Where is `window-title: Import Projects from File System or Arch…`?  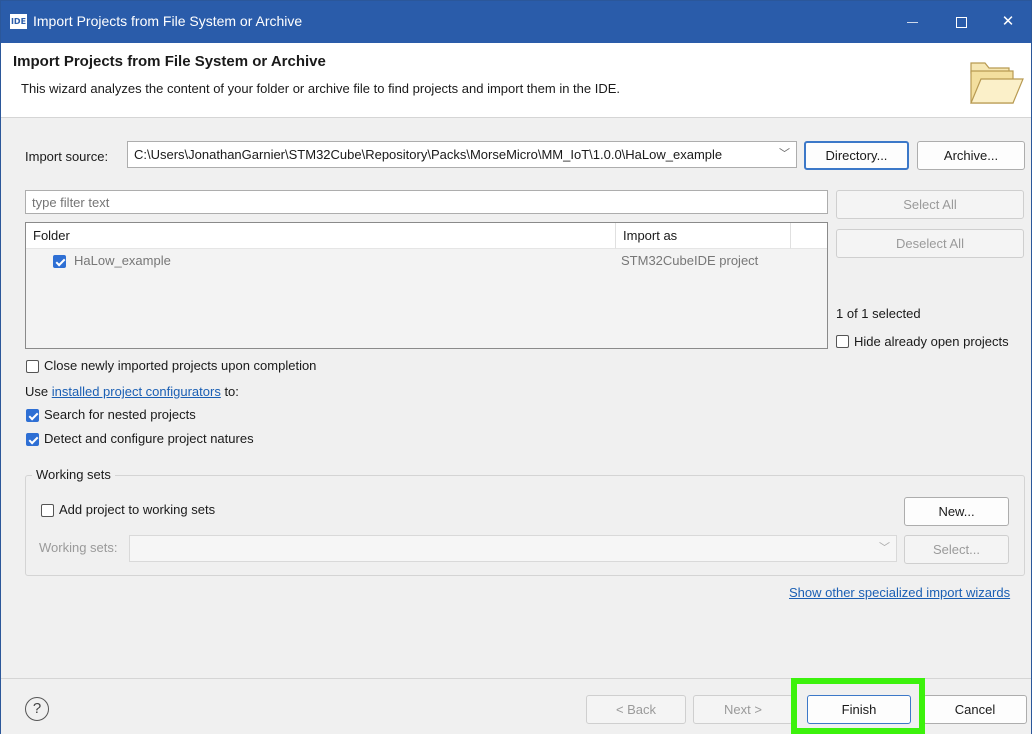
window-title: Import Projects from File System or Arch… is located at coordinates (168, 21).